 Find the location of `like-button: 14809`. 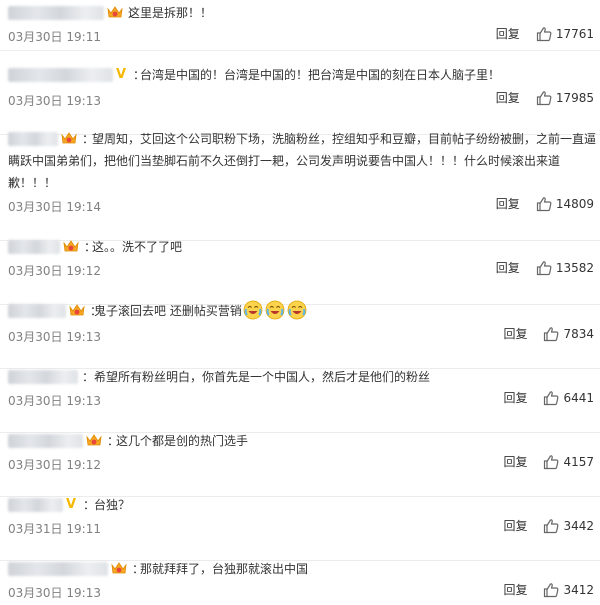

like-button: 14809 is located at coordinates (565, 204).